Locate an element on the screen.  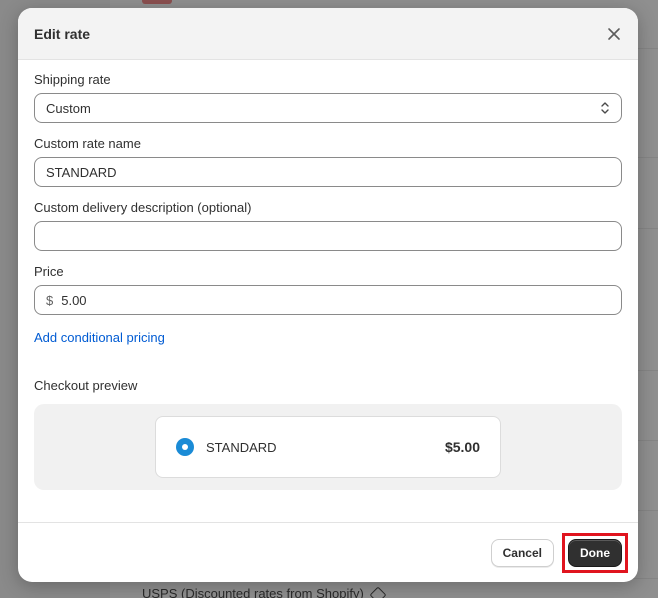
select-chevron-icon is located at coordinates (605, 108).